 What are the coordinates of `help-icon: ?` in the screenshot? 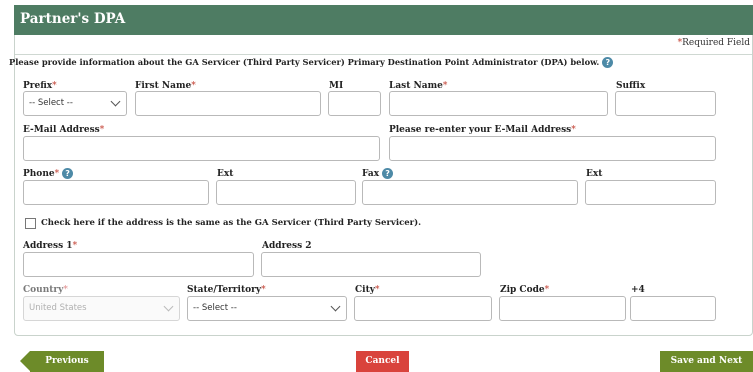 It's located at (608, 62).